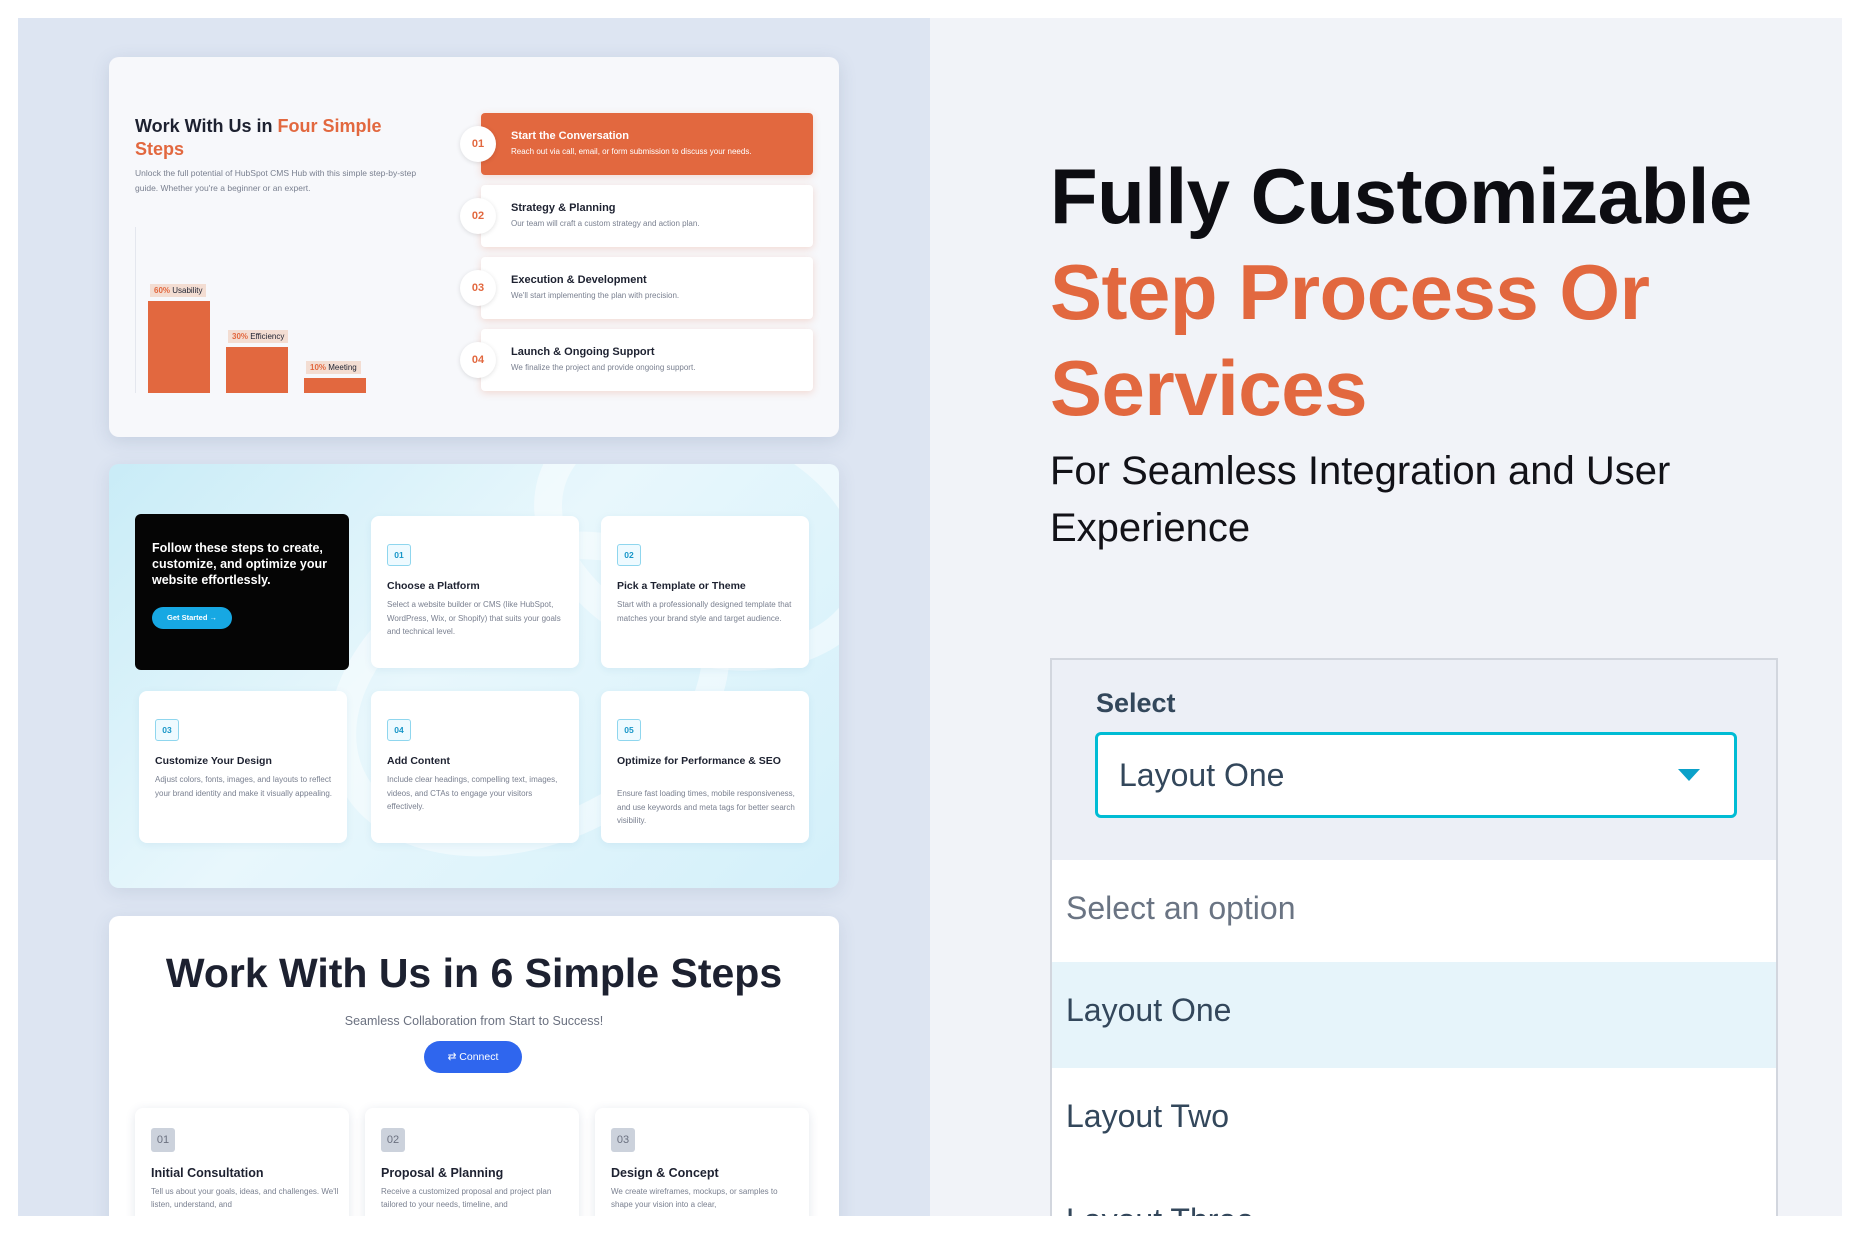 Image resolution: width=1860 pixels, height=1234 pixels. What do you see at coordinates (681, 586) in the screenshot?
I see `service-title: Pick a Template or Theme` at bounding box center [681, 586].